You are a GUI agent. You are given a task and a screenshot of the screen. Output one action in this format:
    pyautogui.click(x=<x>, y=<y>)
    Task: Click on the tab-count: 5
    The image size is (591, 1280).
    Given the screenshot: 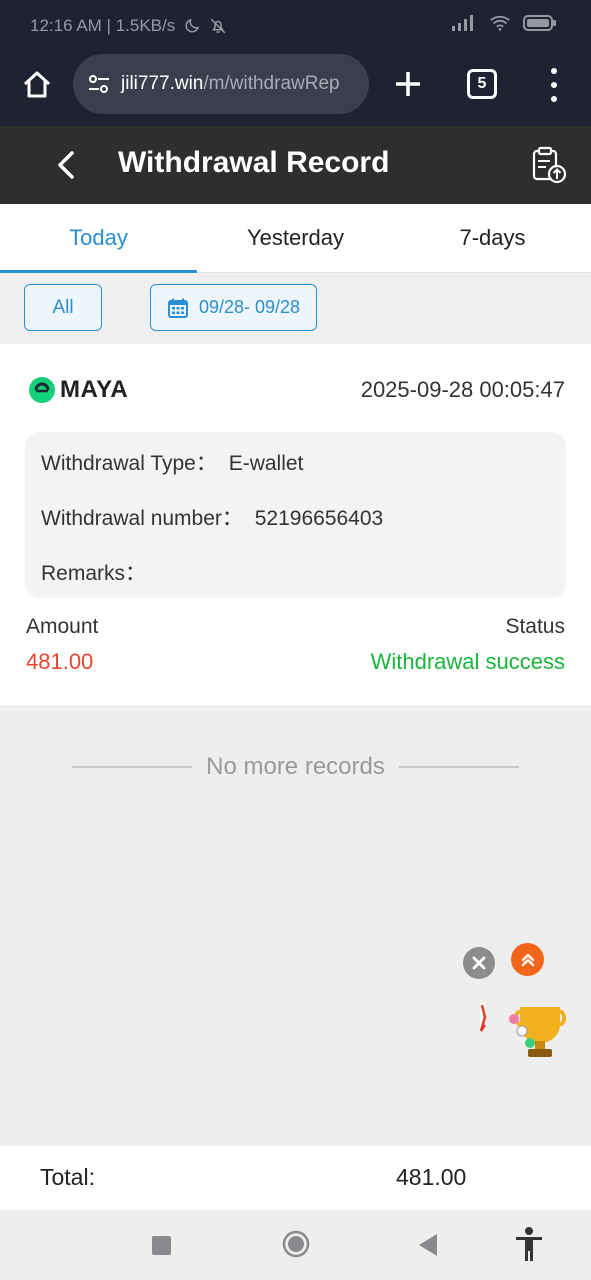 What is the action you would take?
    pyautogui.click(x=482, y=83)
    